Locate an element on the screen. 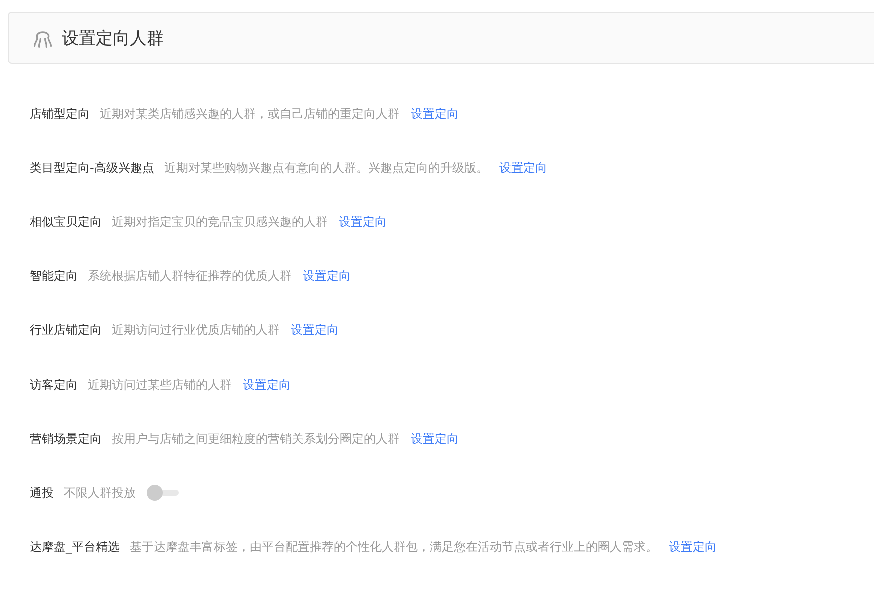 The width and height of the screenshot is (882, 593). option-description: 不限人群投放 is located at coordinates (100, 493).